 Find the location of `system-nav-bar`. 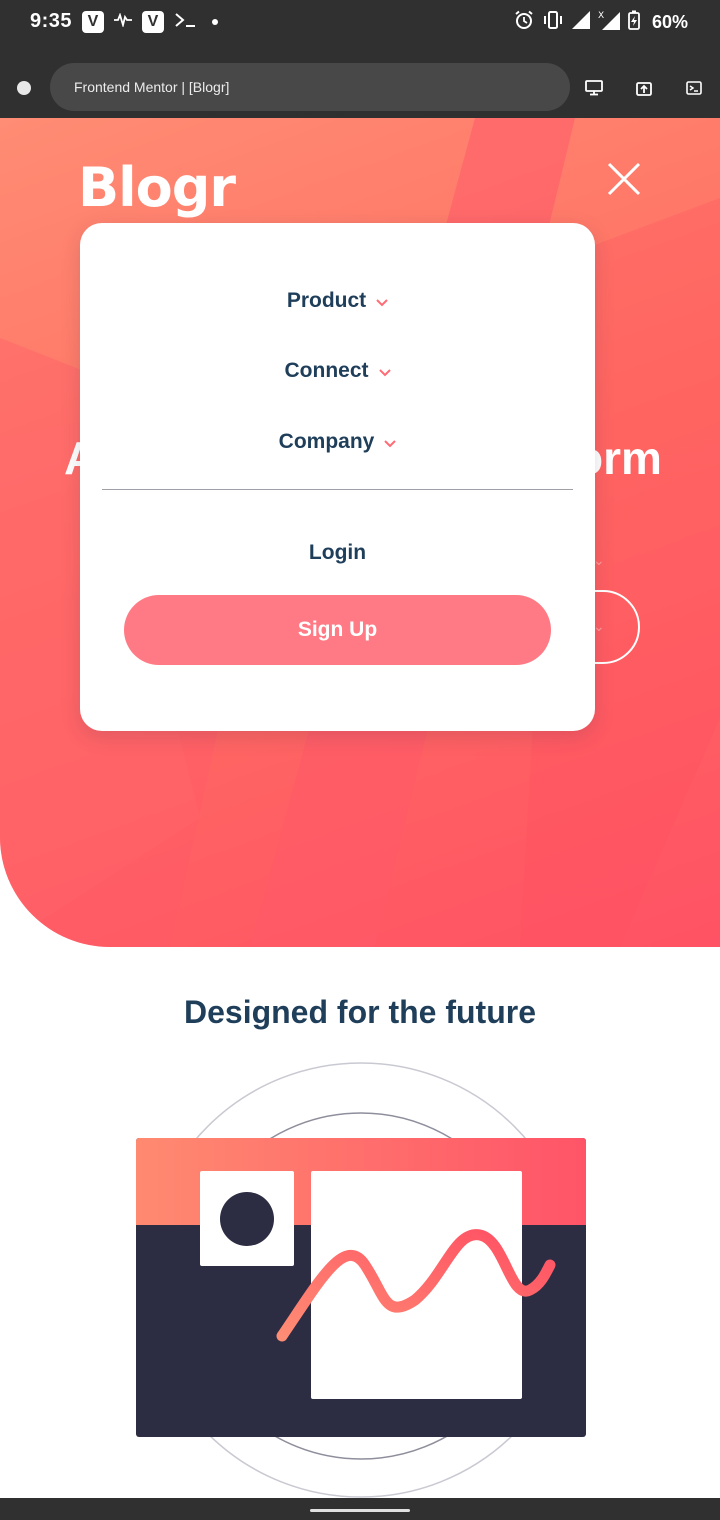

system-nav-bar is located at coordinates (360, 1509).